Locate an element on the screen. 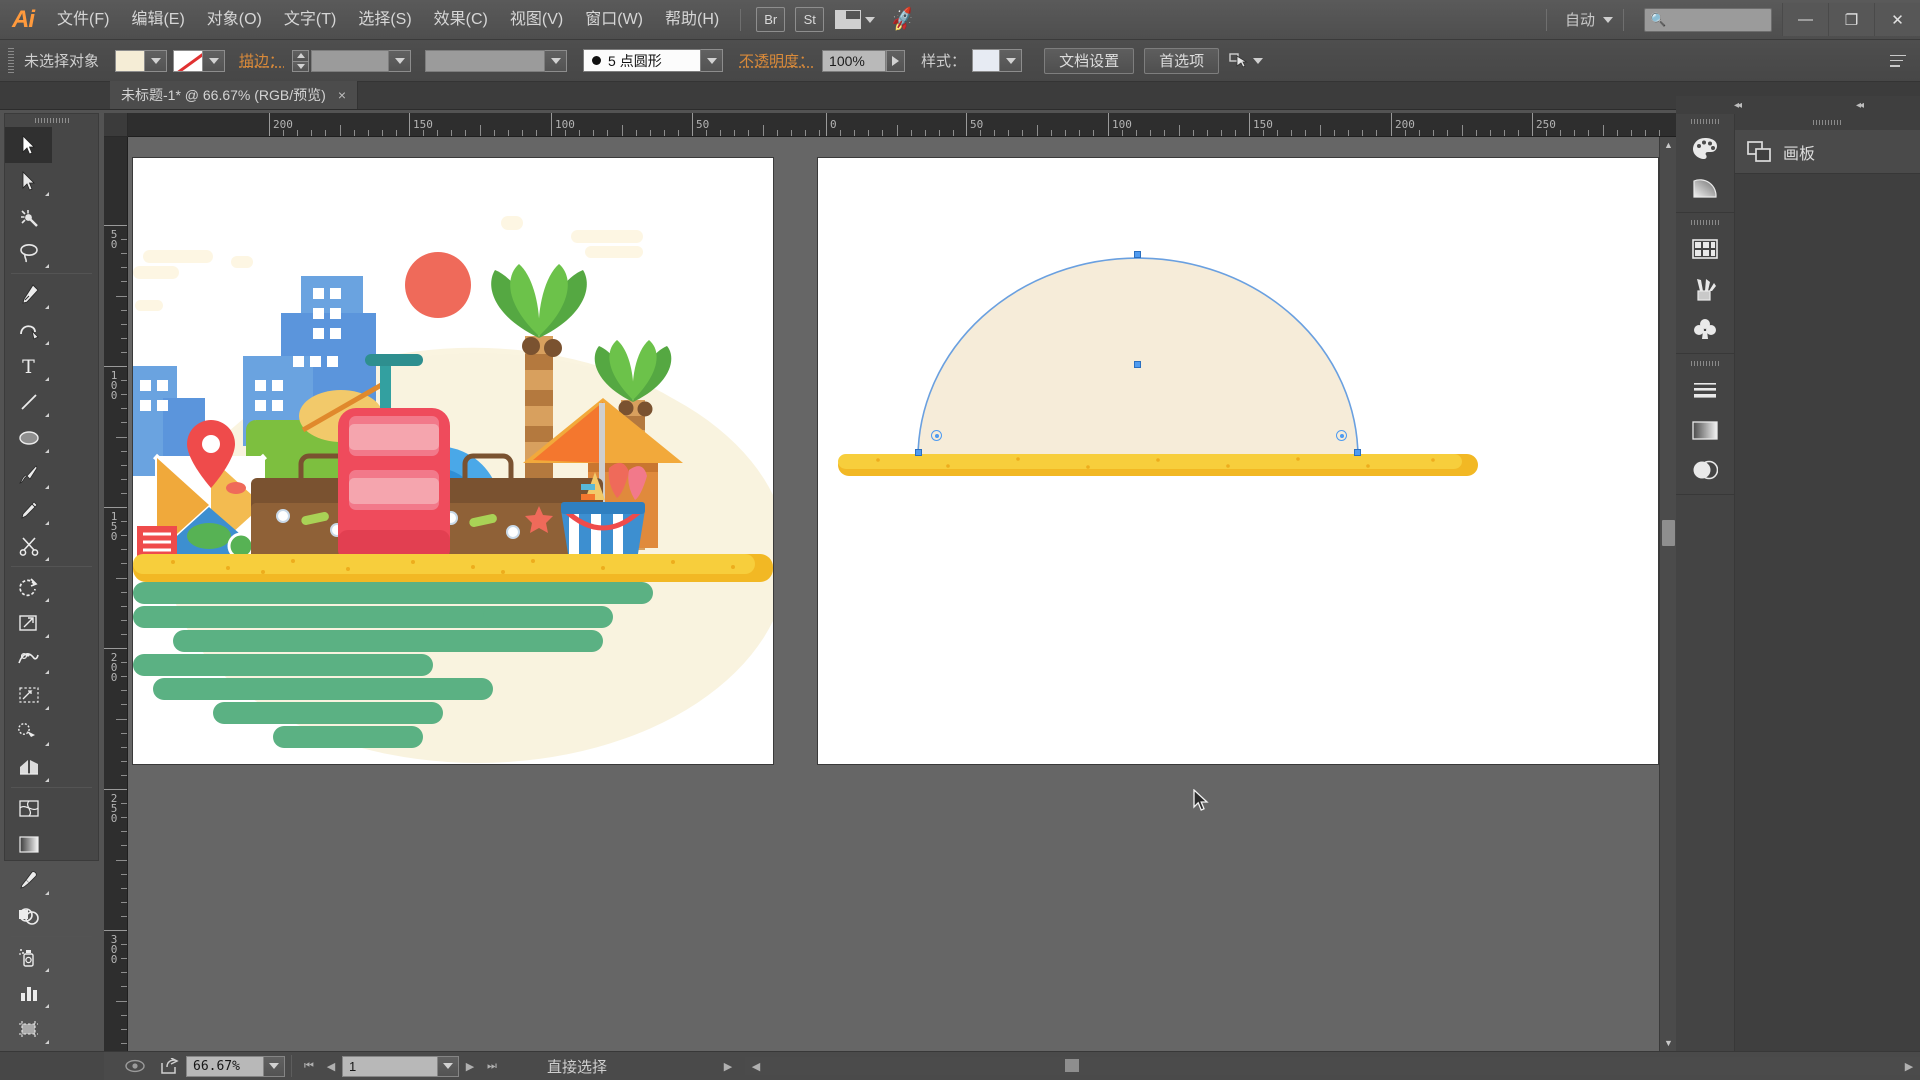  pencil-tool is located at coordinates (28, 510).